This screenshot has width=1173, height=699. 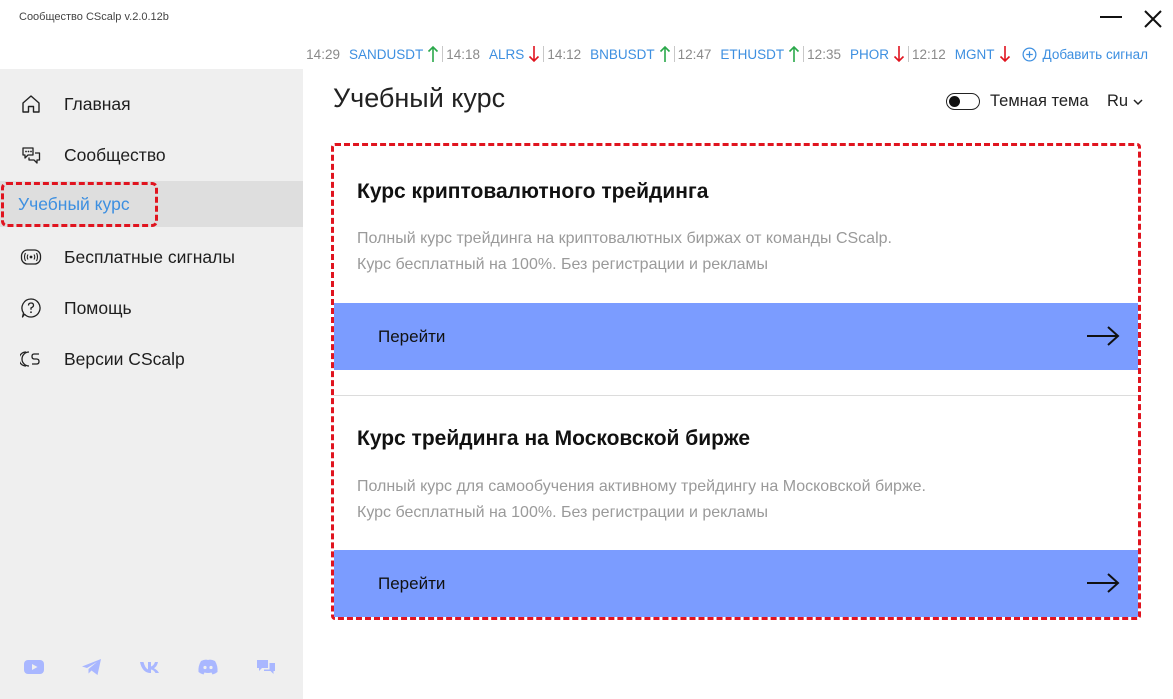 I want to click on page-title: Учебный курс, so click(x=419, y=98).